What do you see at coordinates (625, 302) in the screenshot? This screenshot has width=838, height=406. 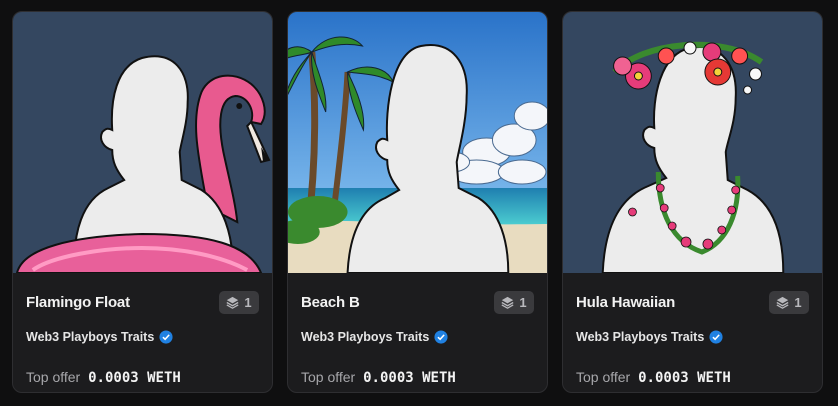 I see `nft-title: Hula Hawaiian` at bounding box center [625, 302].